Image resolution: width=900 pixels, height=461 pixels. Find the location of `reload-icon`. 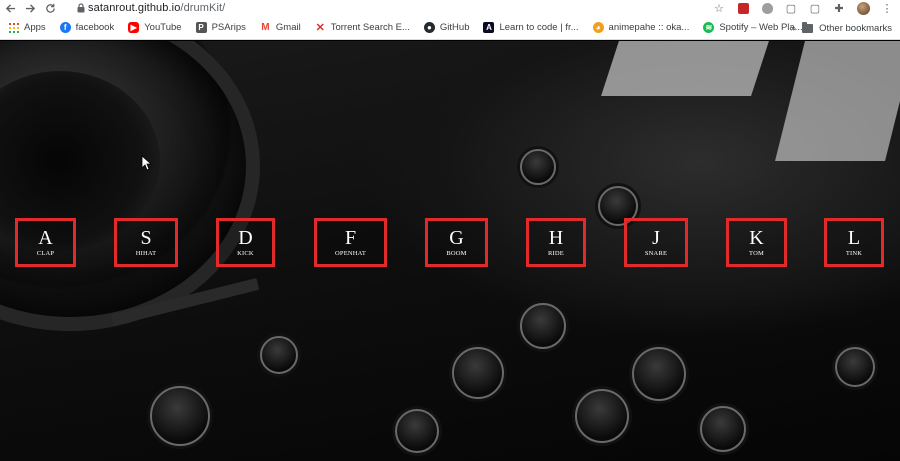

reload-icon is located at coordinates (50, 8).